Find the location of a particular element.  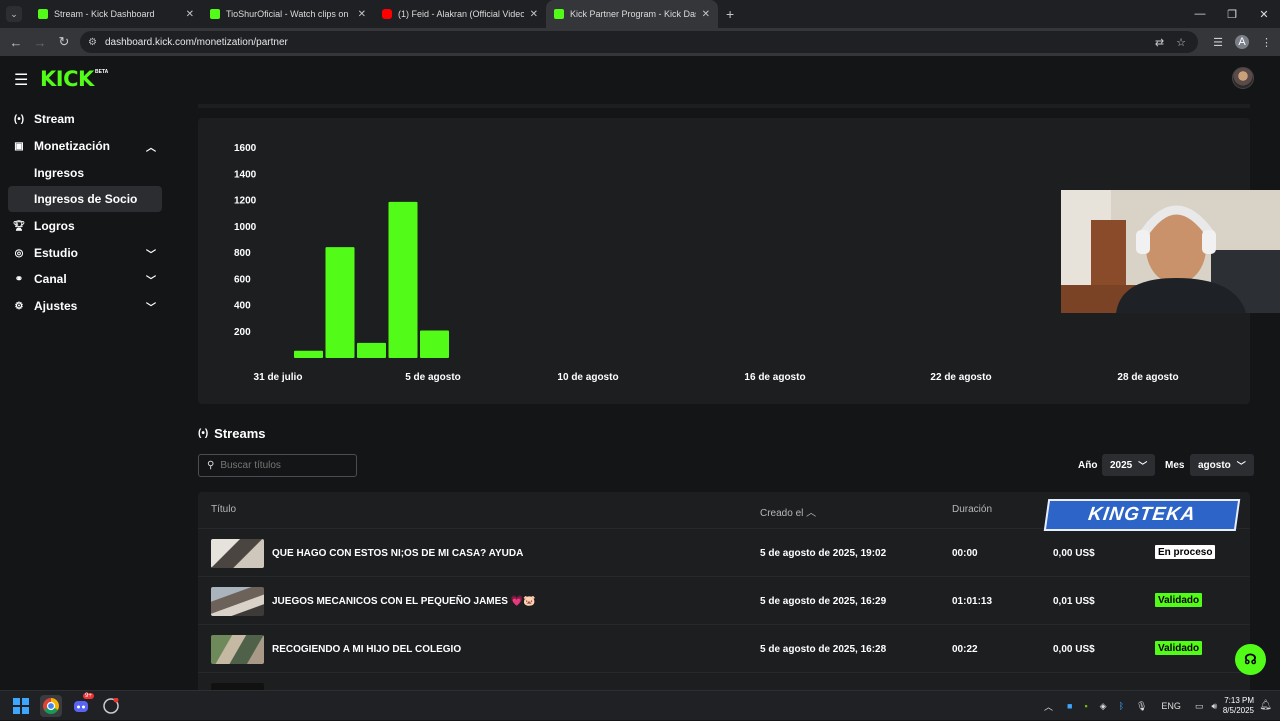

y-tick-label: 800 is located at coordinates (242, 253).